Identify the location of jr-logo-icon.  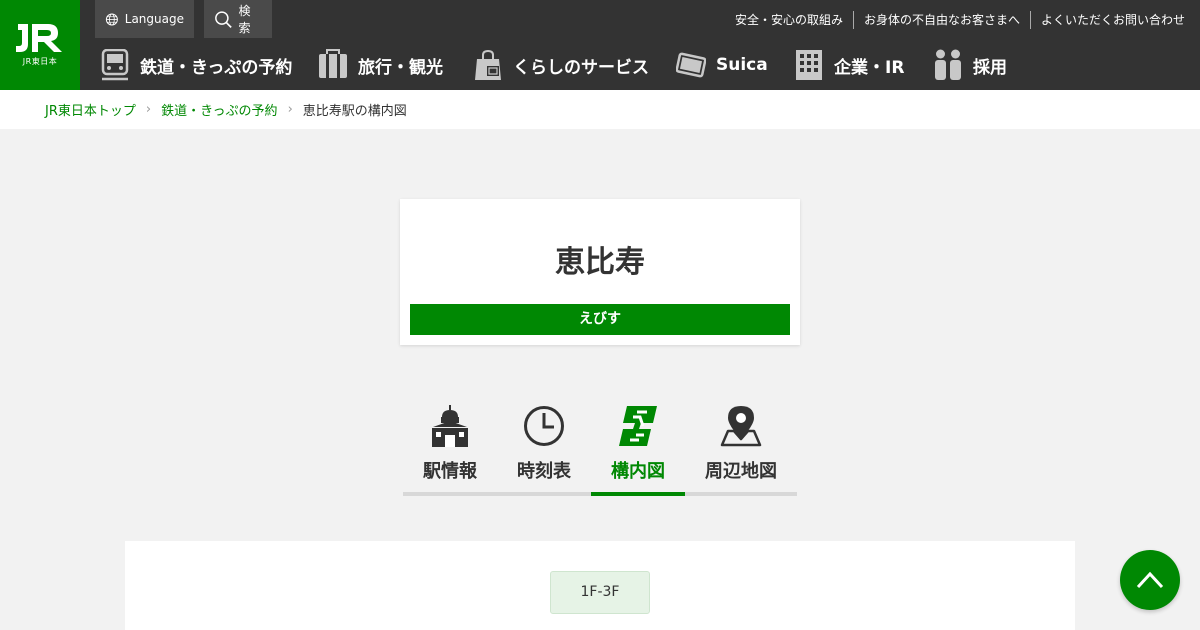
(39, 38).